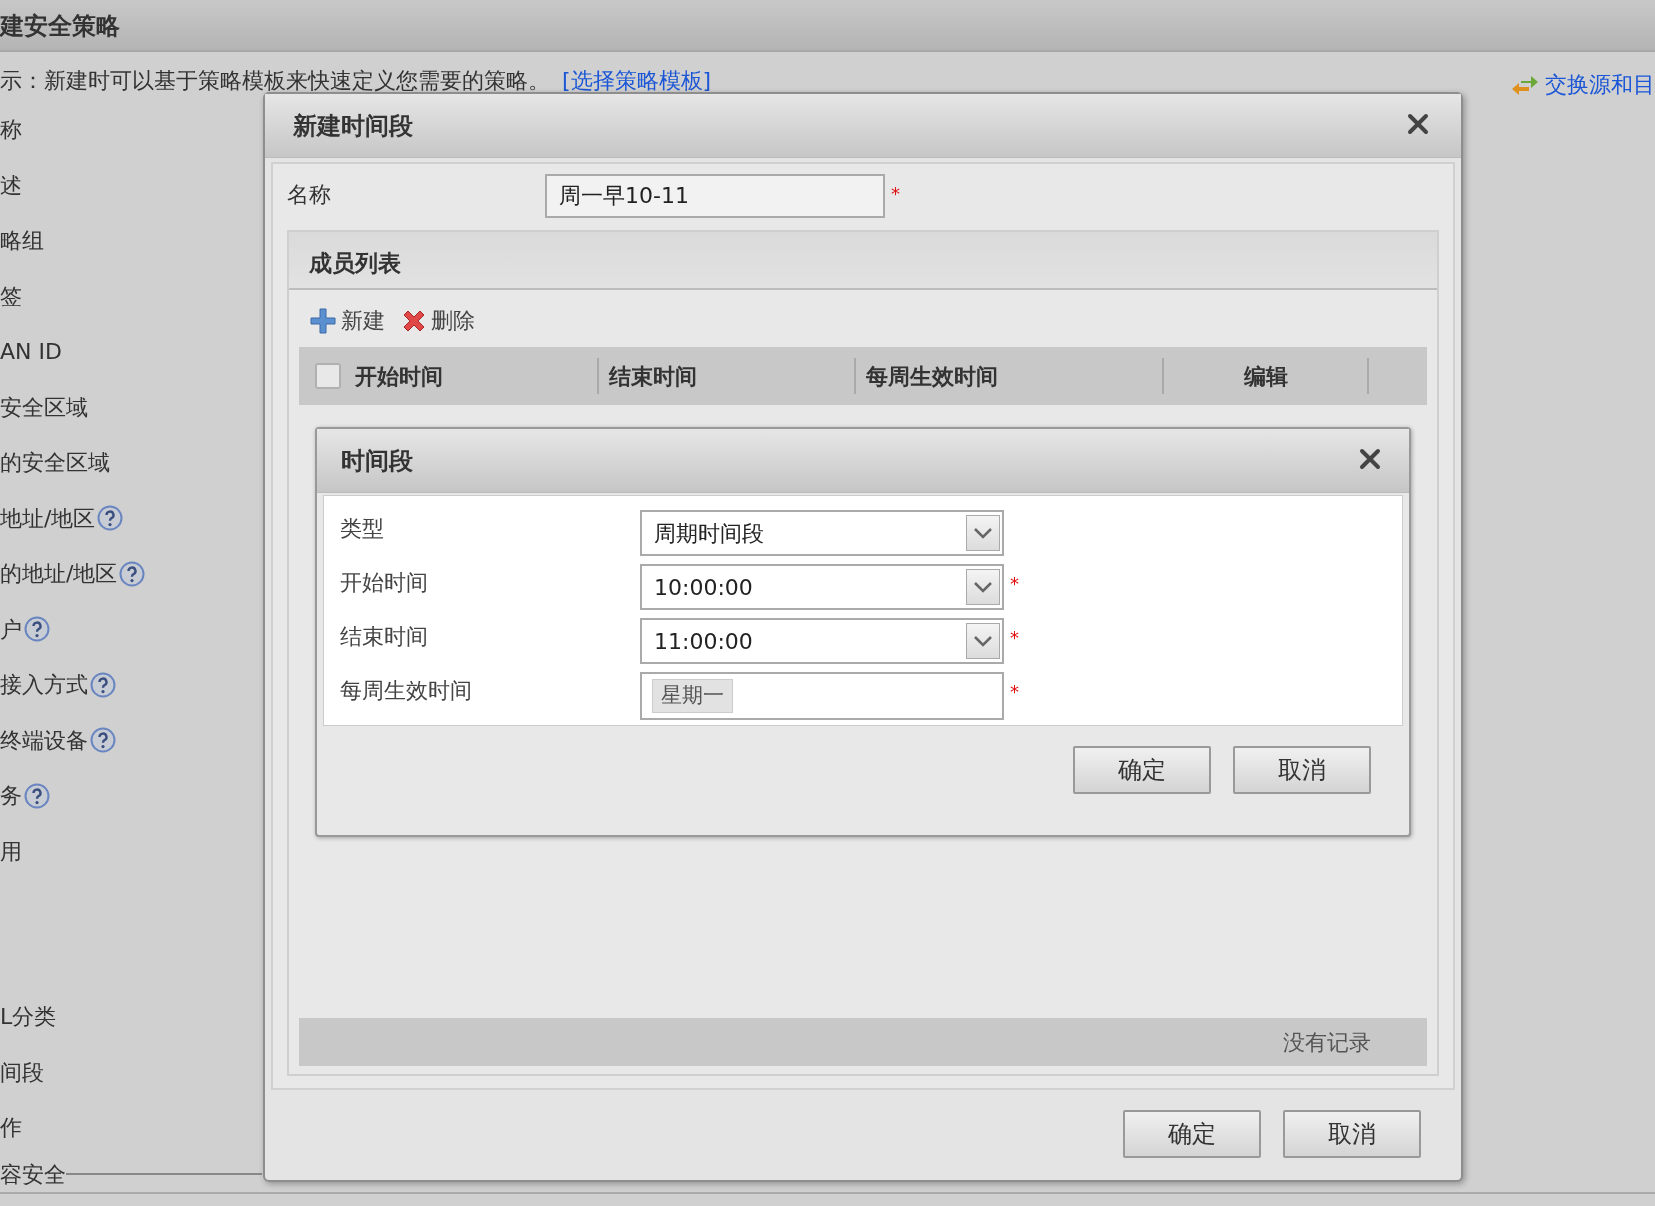  I want to click on field-label: 的安全区域, so click(55, 463).